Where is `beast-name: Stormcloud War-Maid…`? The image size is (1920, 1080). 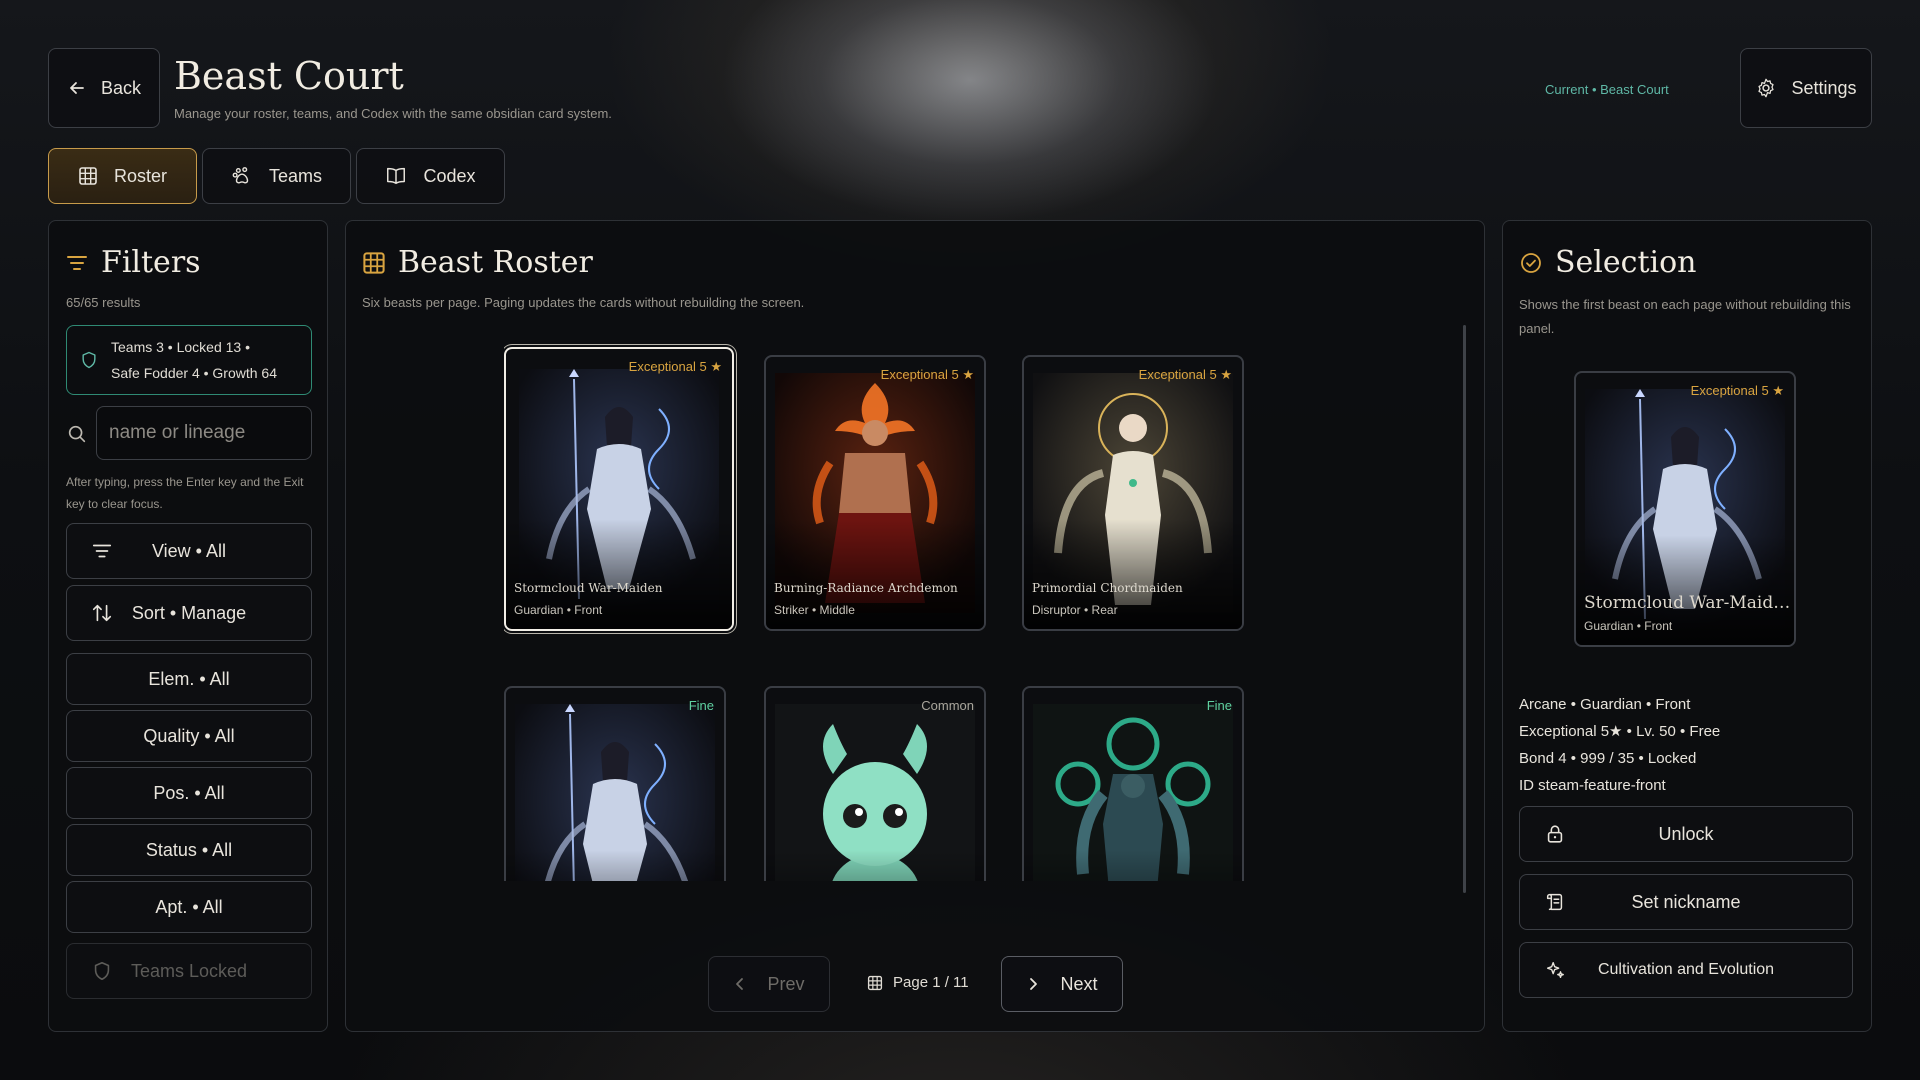
beast-name: Stormcloud War-Maid… is located at coordinates (1687, 603).